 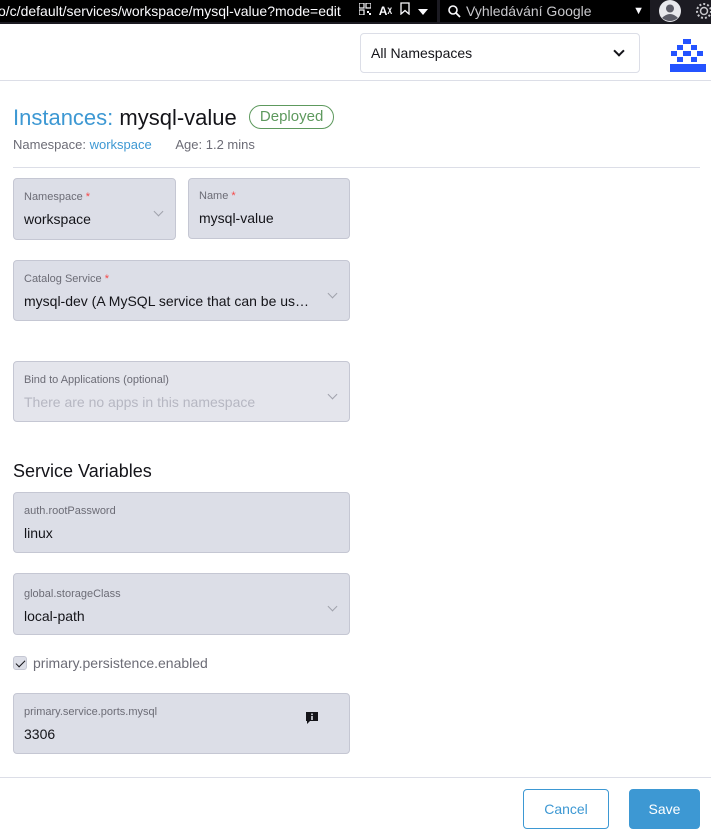 What do you see at coordinates (91, 712) in the screenshot?
I see `ports-mysql-label: primary.service.ports.mysql` at bounding box center [91, 712].